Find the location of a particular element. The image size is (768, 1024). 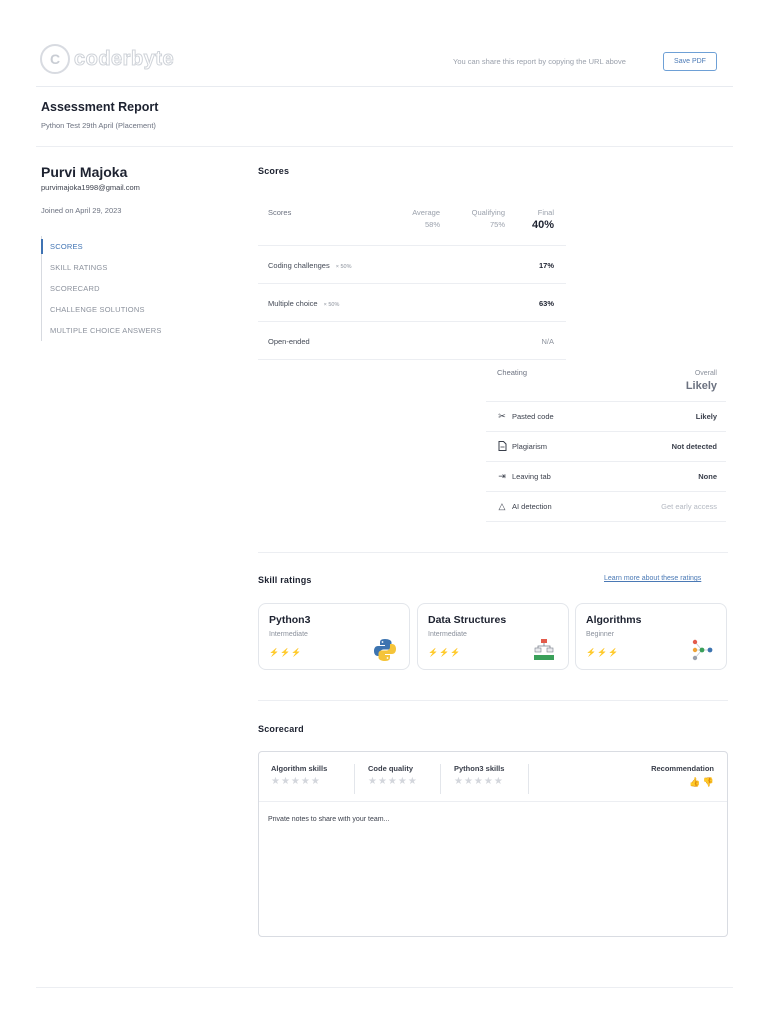

score-row-value: 17% is located at coordinates (546, 265).